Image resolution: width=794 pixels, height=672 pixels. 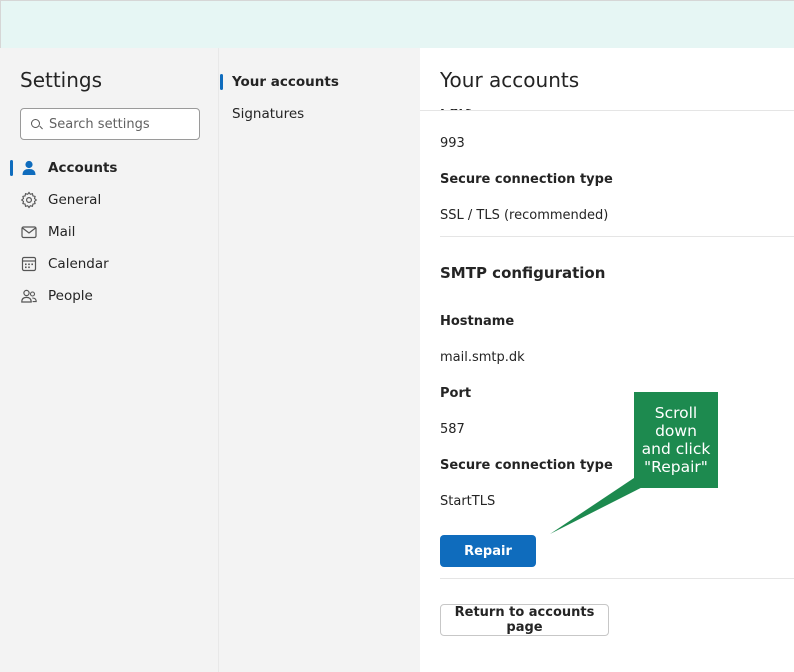 What do you see at coordinates (70, 296) in the screenshot?
I see `nav-item-label: People` at bounding box center [70, 296].